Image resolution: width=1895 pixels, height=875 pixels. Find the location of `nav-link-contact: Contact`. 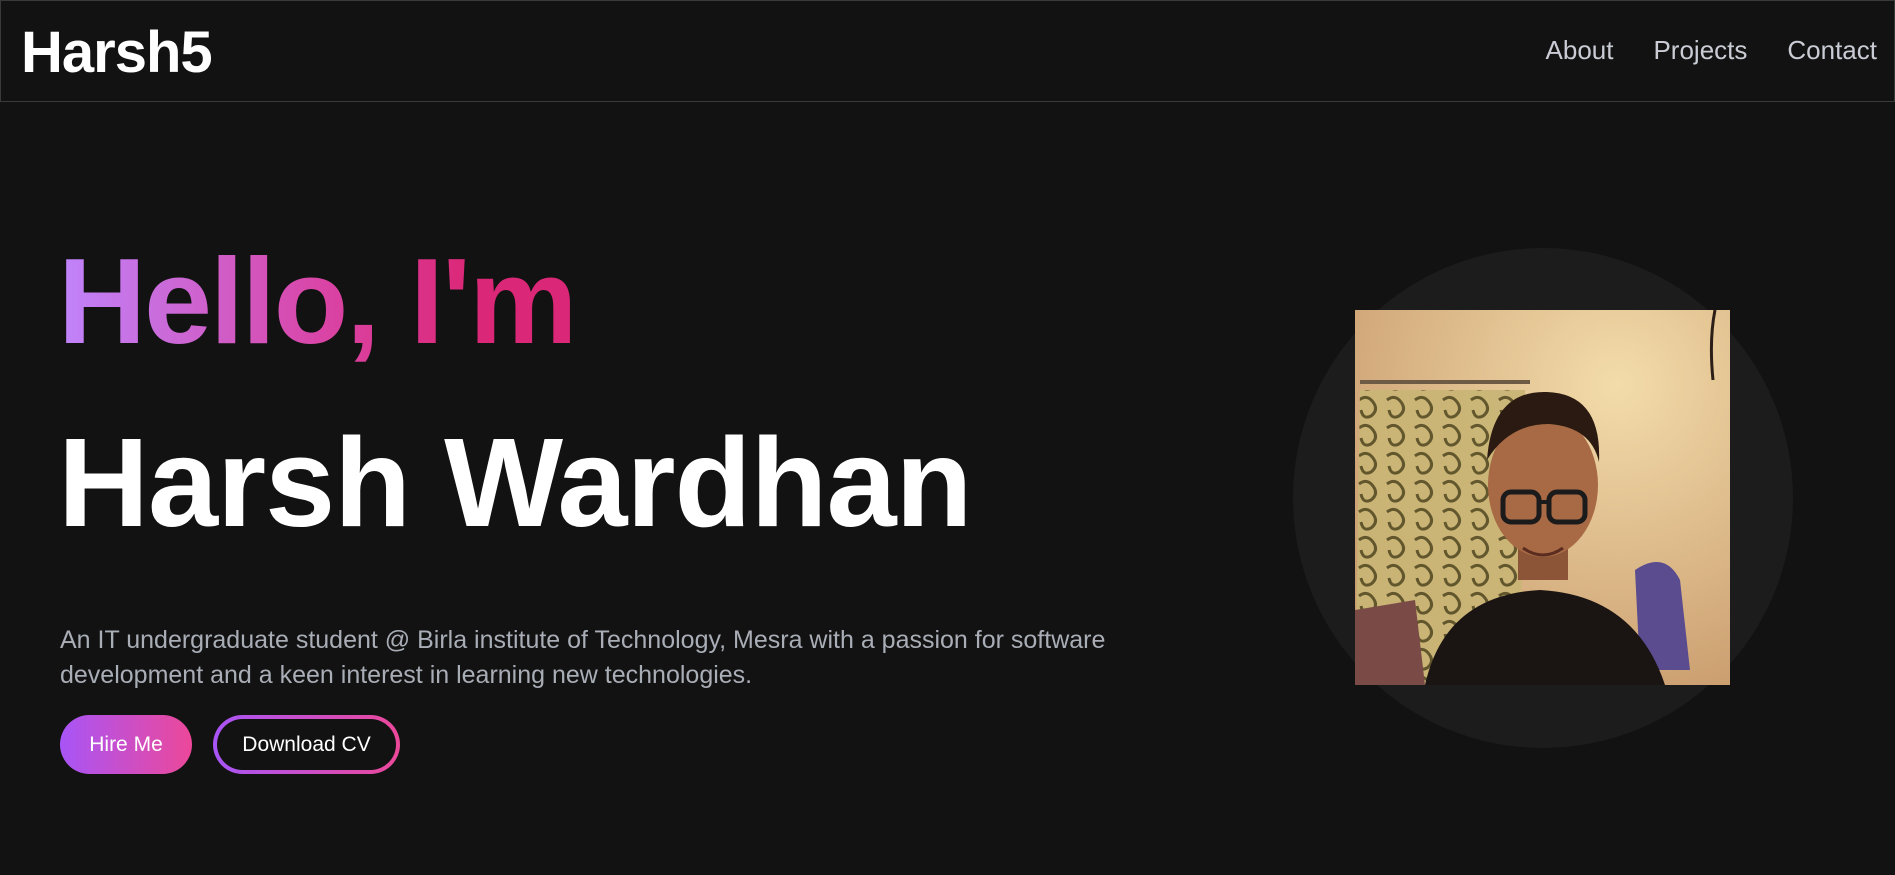

nav-link-contact: Contact is located at coordinates (1832, 50).